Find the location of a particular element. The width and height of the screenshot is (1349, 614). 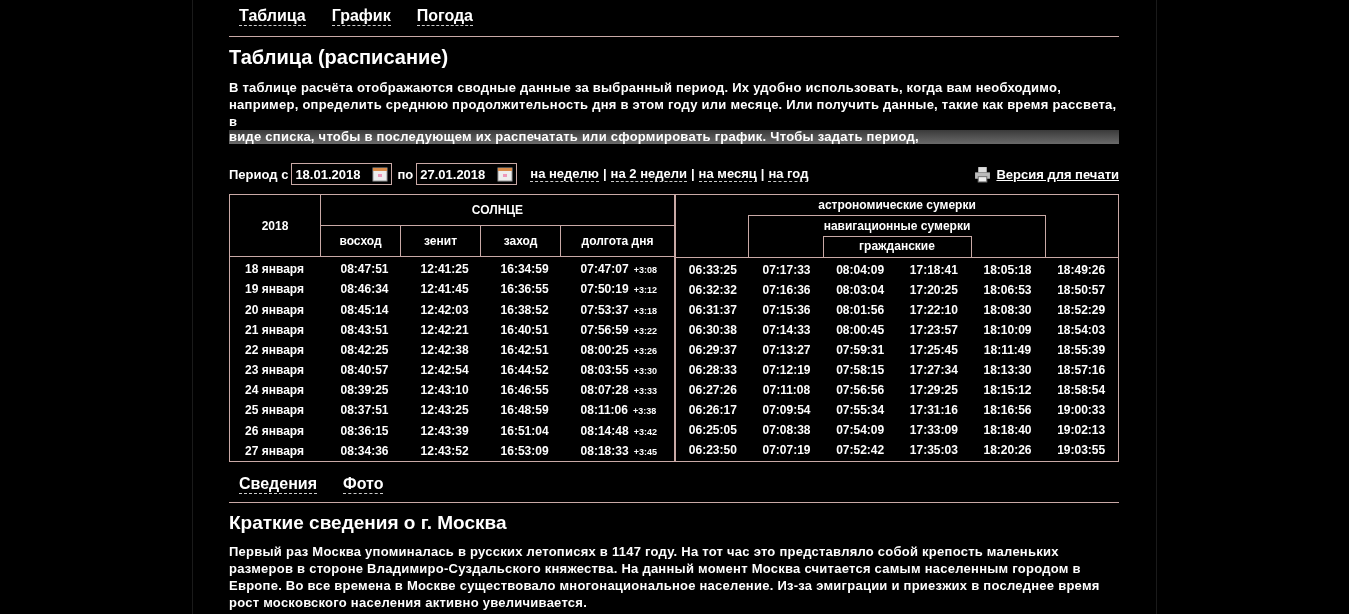

table-cell-text: 18:57:16 is located at coordinates (1081, 370).